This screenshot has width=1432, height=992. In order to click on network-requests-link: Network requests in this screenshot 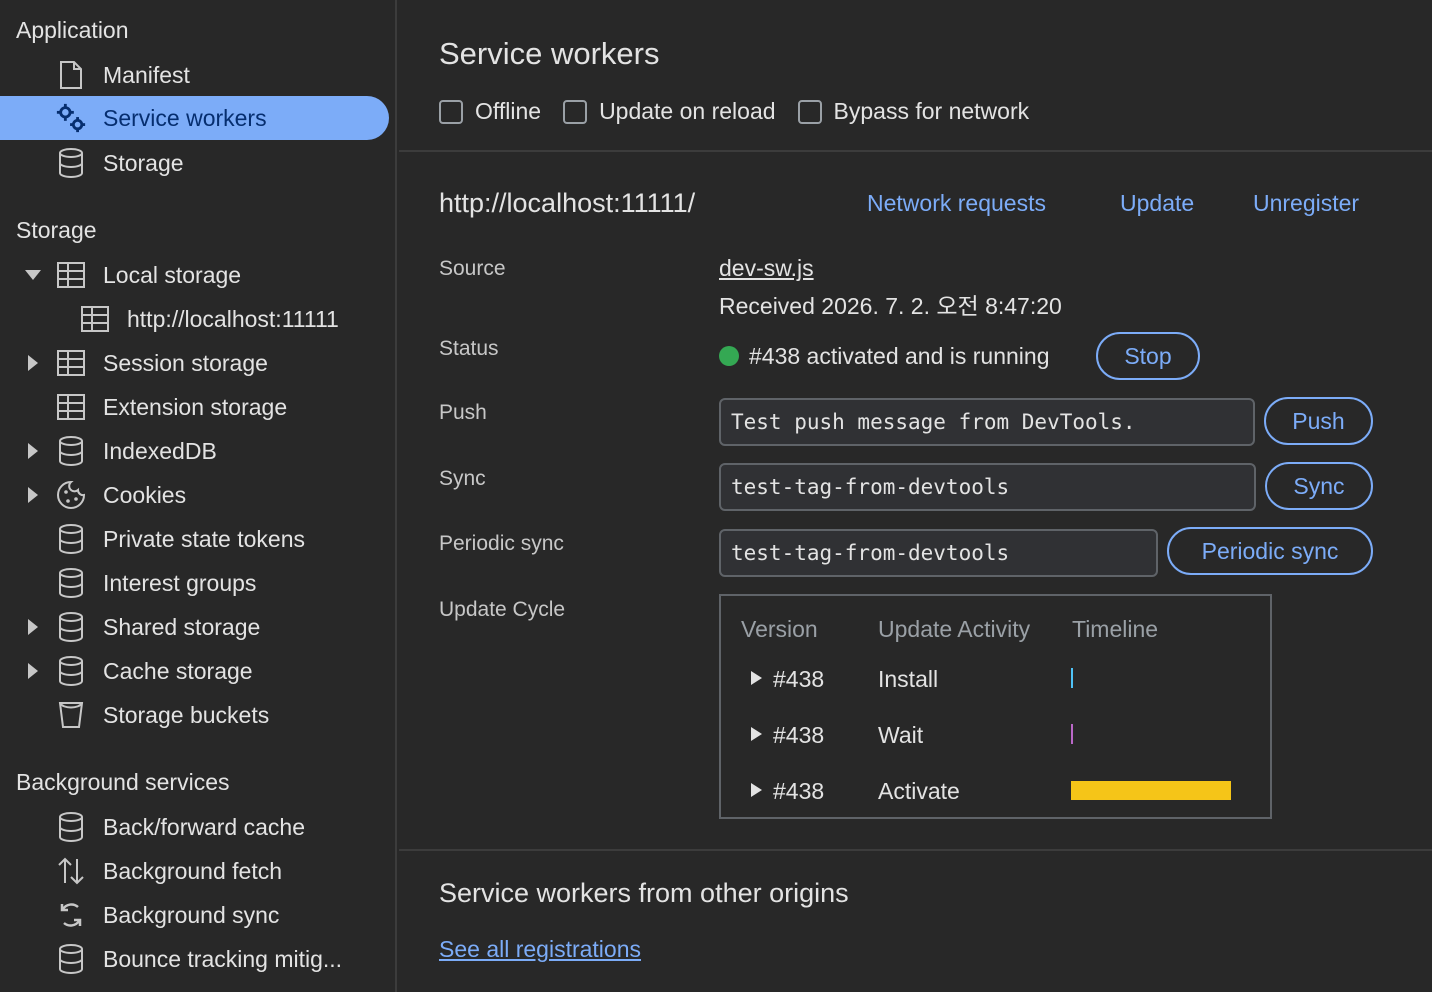, I will do `click(956, 203)`.